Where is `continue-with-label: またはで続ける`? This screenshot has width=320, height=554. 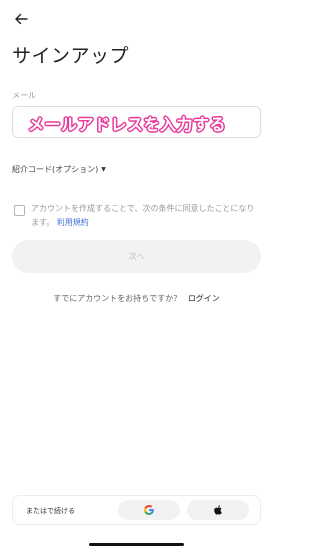
continue-with-label: またはで続ける is located at coordinates (50, 511).